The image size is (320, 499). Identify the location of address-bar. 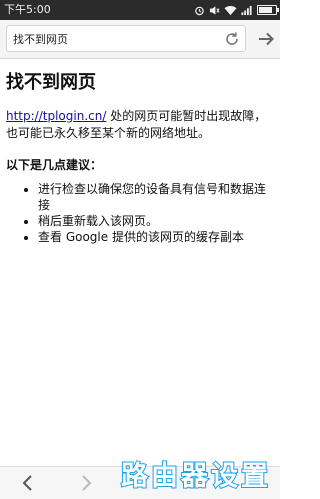
(126, 38).